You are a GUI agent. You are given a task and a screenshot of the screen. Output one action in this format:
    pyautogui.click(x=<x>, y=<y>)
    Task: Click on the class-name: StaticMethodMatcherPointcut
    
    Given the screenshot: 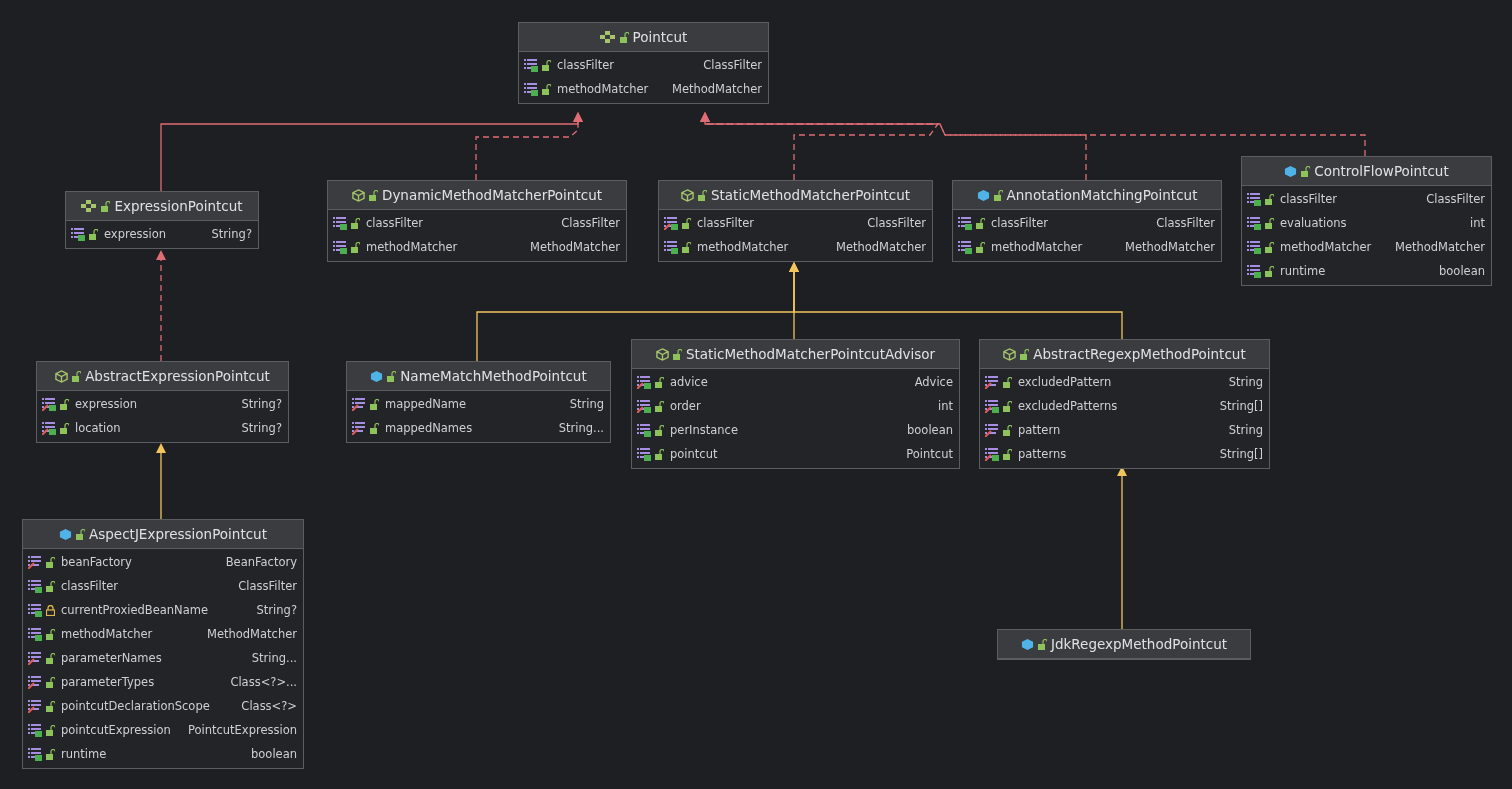 What is the action you would take?
    pyautogui.click(x=810, y=195)
    